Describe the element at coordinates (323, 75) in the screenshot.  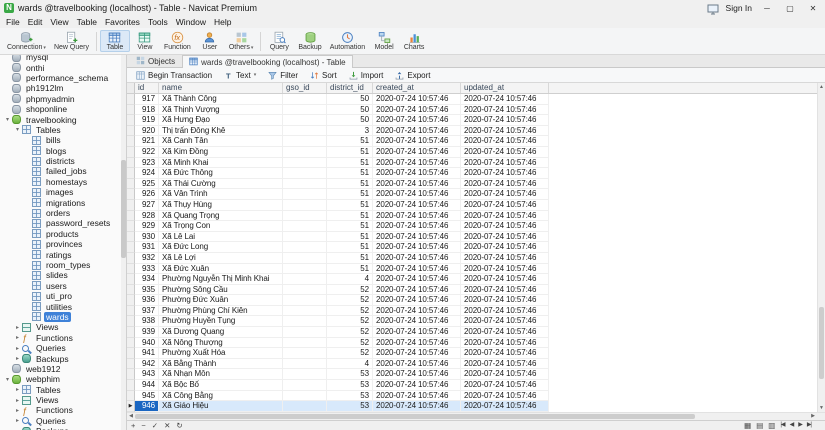
I see `sort-button: Sort` at that location.